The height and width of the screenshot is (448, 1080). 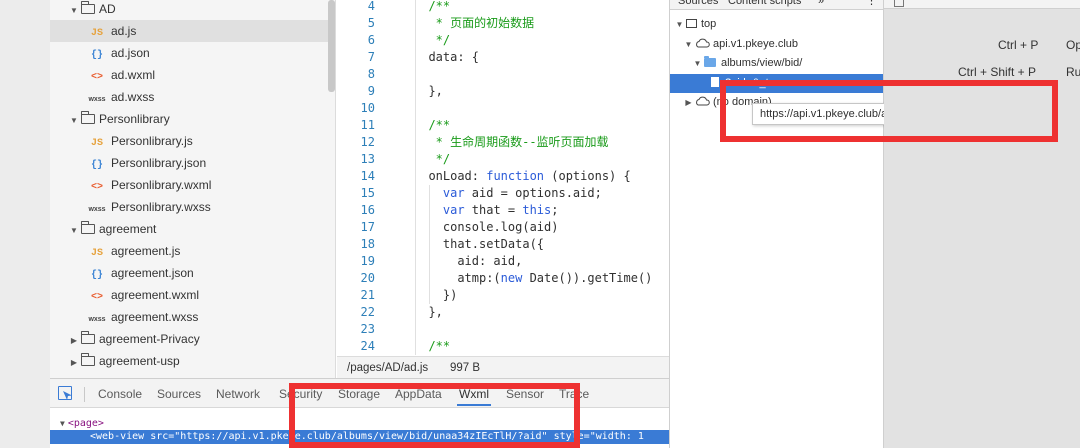 I want to click on source-tree-item: ▼ api.v1.pkeye.club, so click(x=776, y=44).